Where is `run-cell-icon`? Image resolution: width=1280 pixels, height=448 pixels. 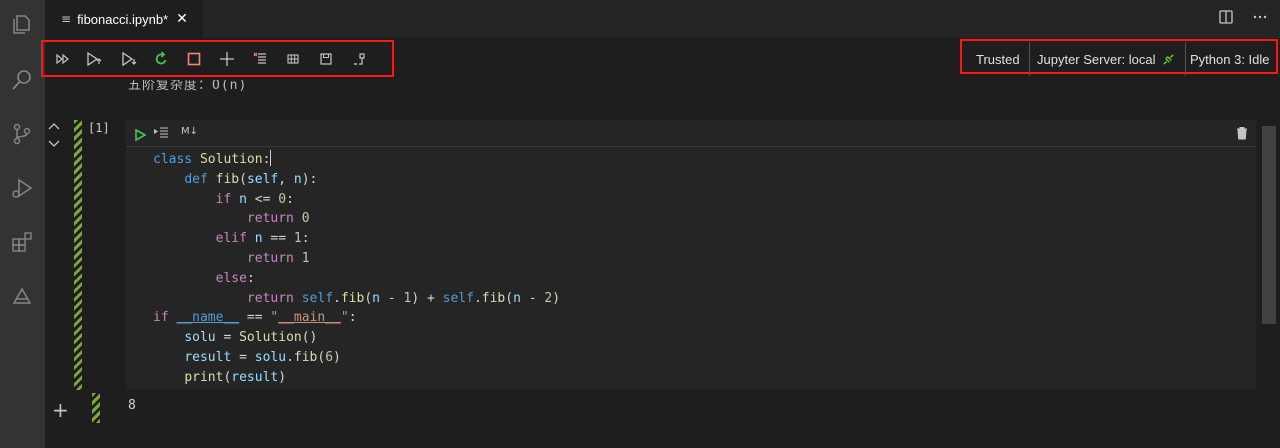 run-cell-icon is located at coordinates (140, 135).